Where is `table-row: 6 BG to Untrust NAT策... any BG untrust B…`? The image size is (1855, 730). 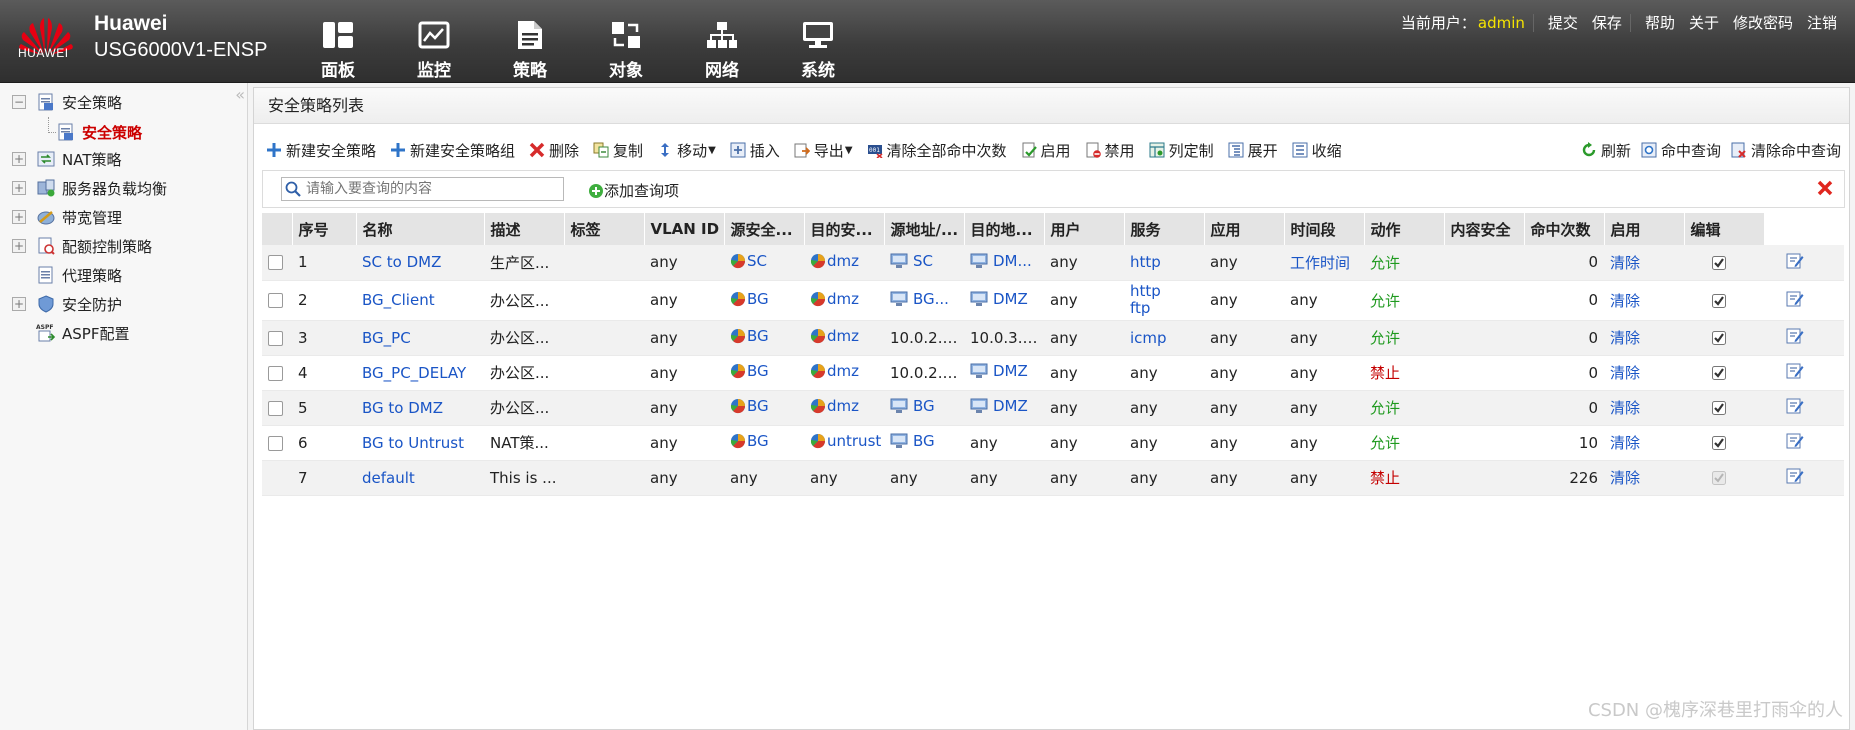
table-row: 6 BG to Untrust NAT策... any BG untrust B… is located at coordinates (1053, 443).